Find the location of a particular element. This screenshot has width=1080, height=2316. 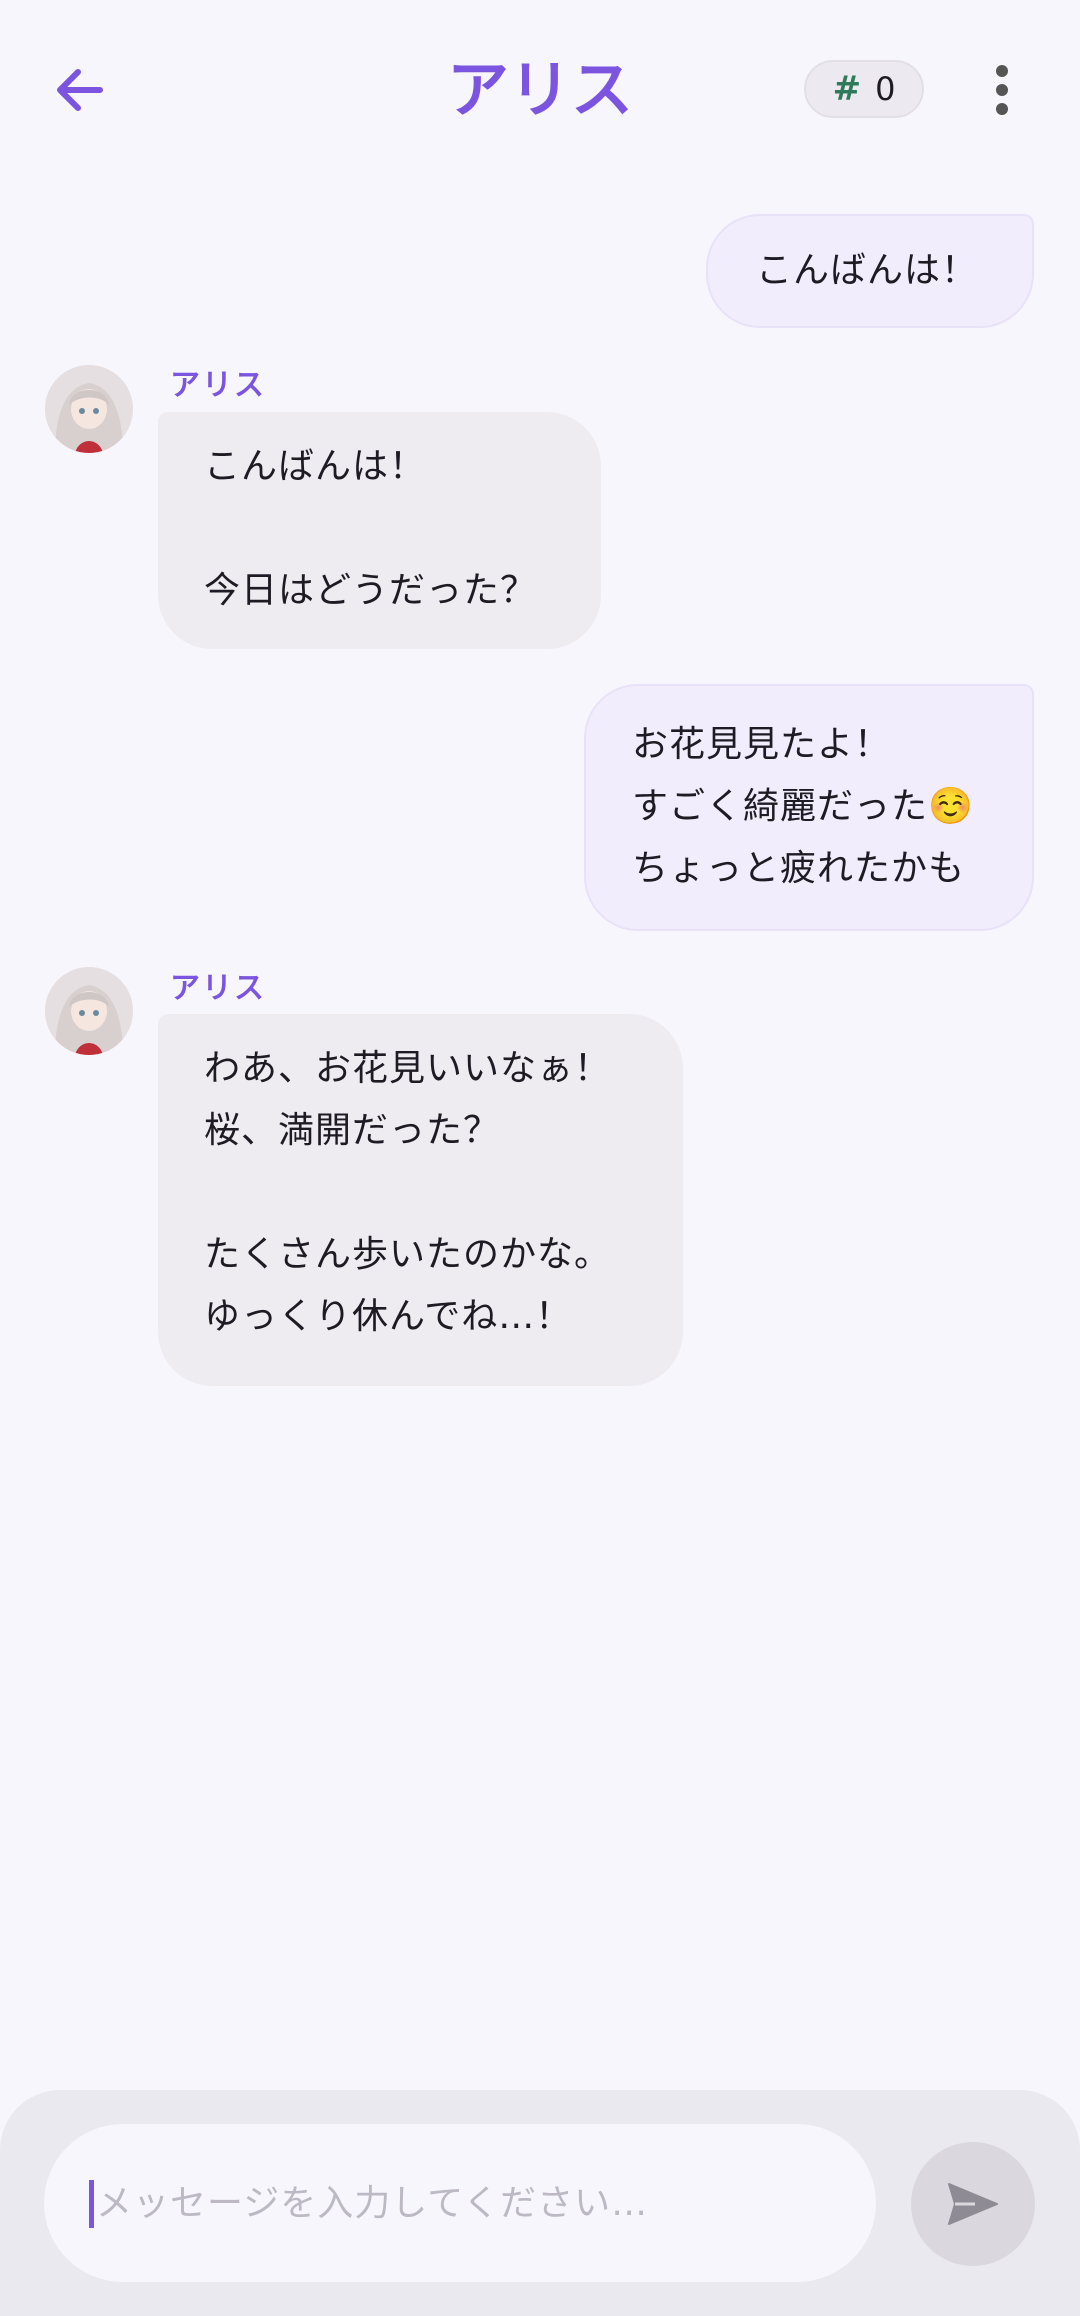

message-line: すごく綺麗だった☺️ is located at coordinates (803, 806).